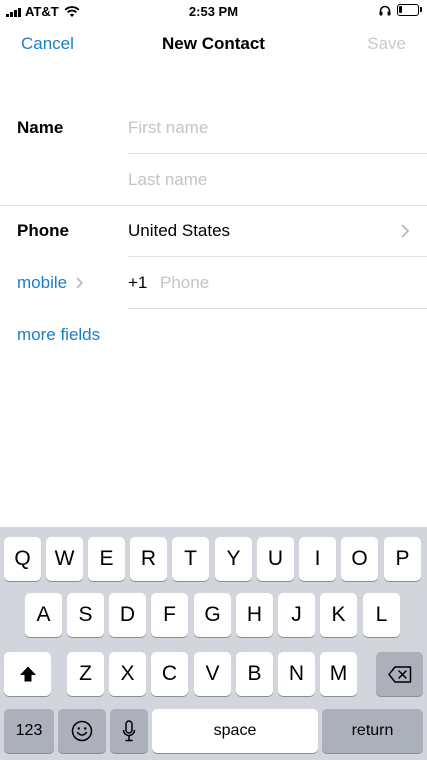 The height and width of the screenshot is (760, 427). Describe the element at coordinates (64, 559) in the screenshot. I see `key-w: W` at that location.